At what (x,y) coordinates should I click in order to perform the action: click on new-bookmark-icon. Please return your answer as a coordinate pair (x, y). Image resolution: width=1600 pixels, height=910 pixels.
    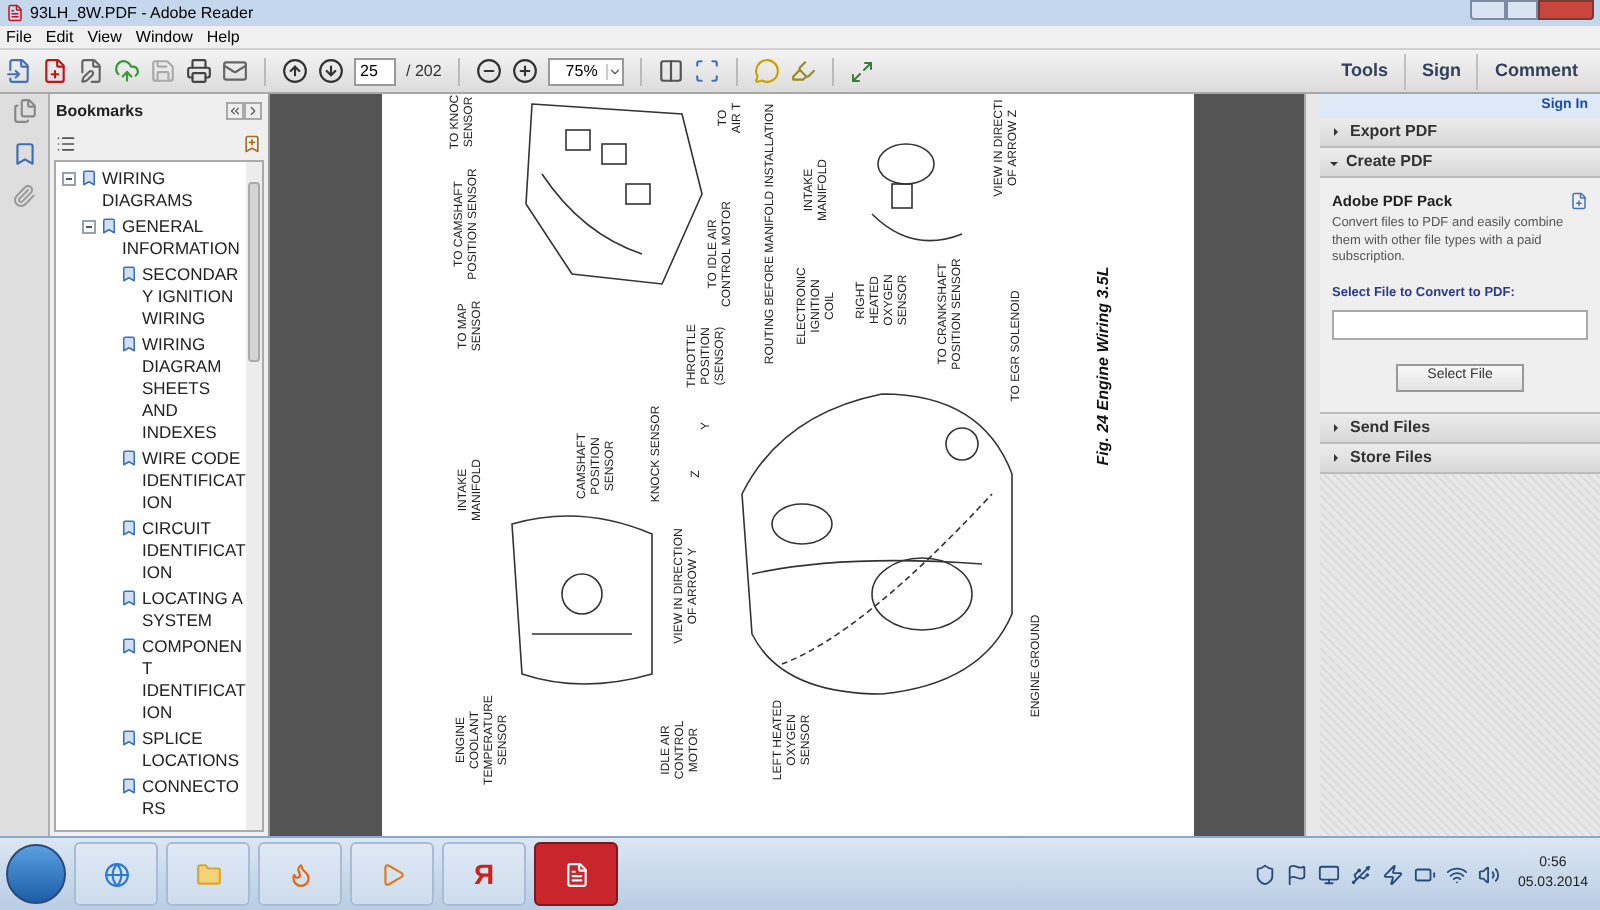
    Looking at the image, I should click on (252, 144).